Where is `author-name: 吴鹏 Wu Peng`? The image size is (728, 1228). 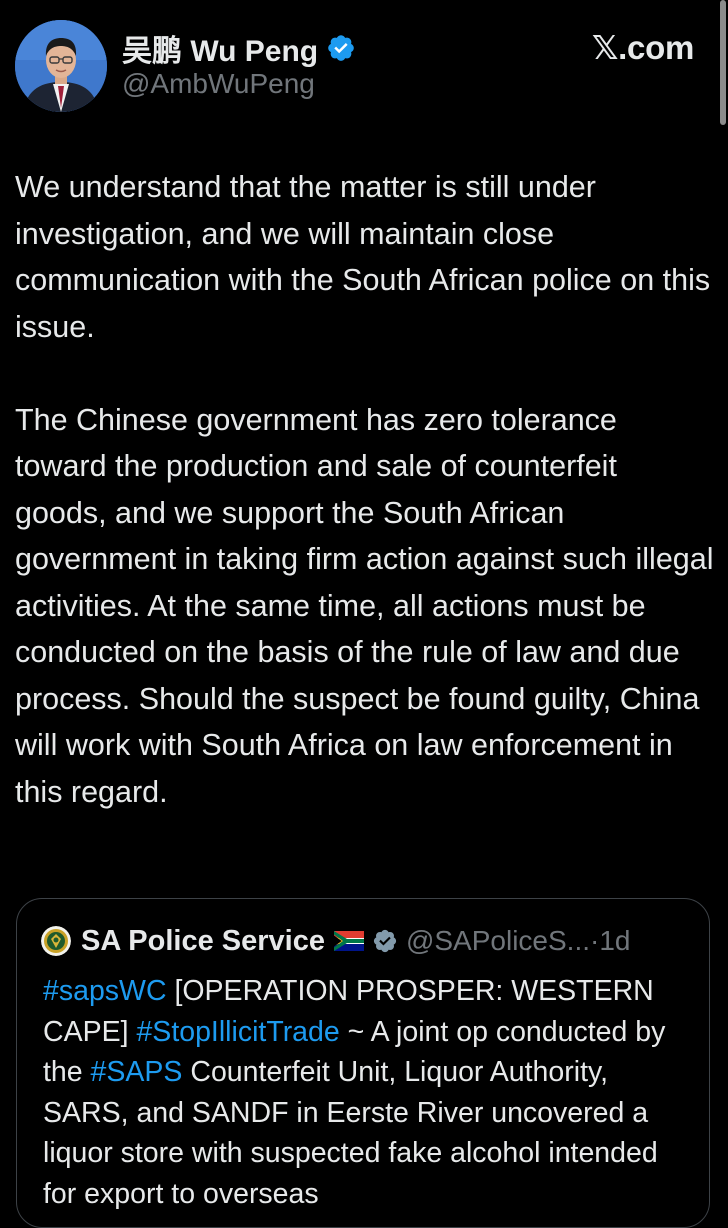 author-name: 吴鹏 Wu Peng is located at coordinates (220, 48).